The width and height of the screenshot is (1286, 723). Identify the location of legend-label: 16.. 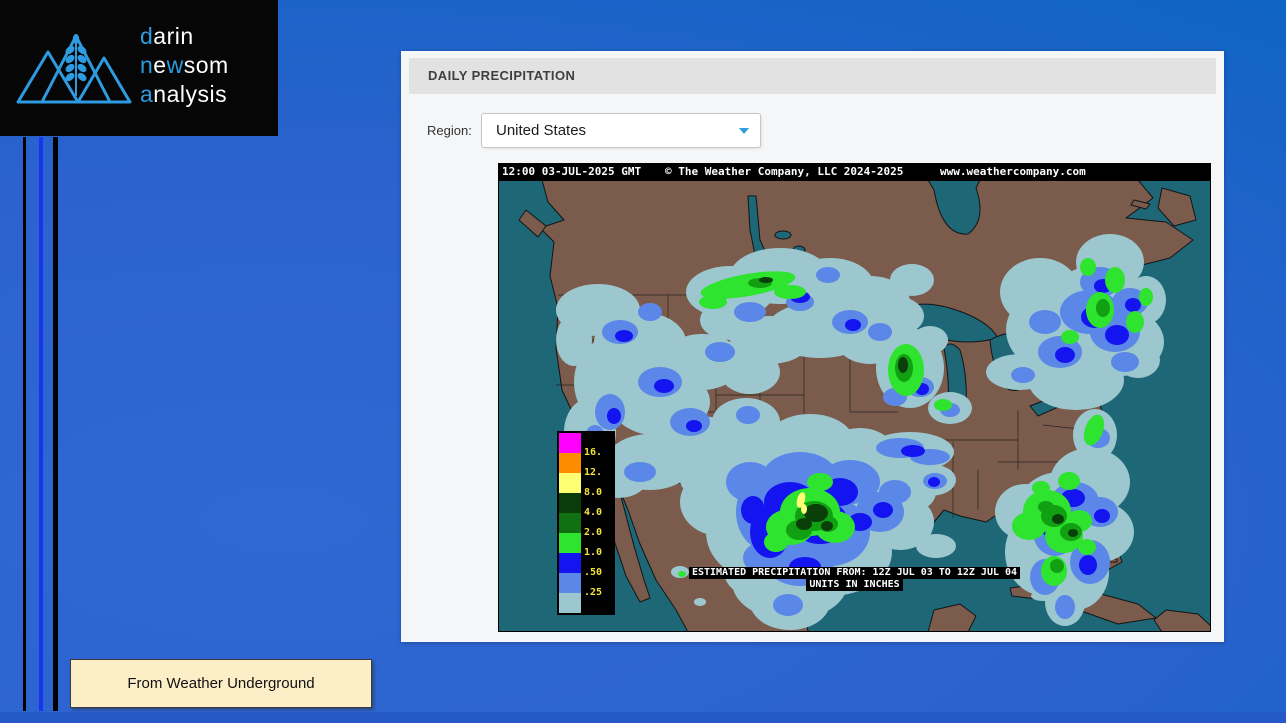
(593, 452).